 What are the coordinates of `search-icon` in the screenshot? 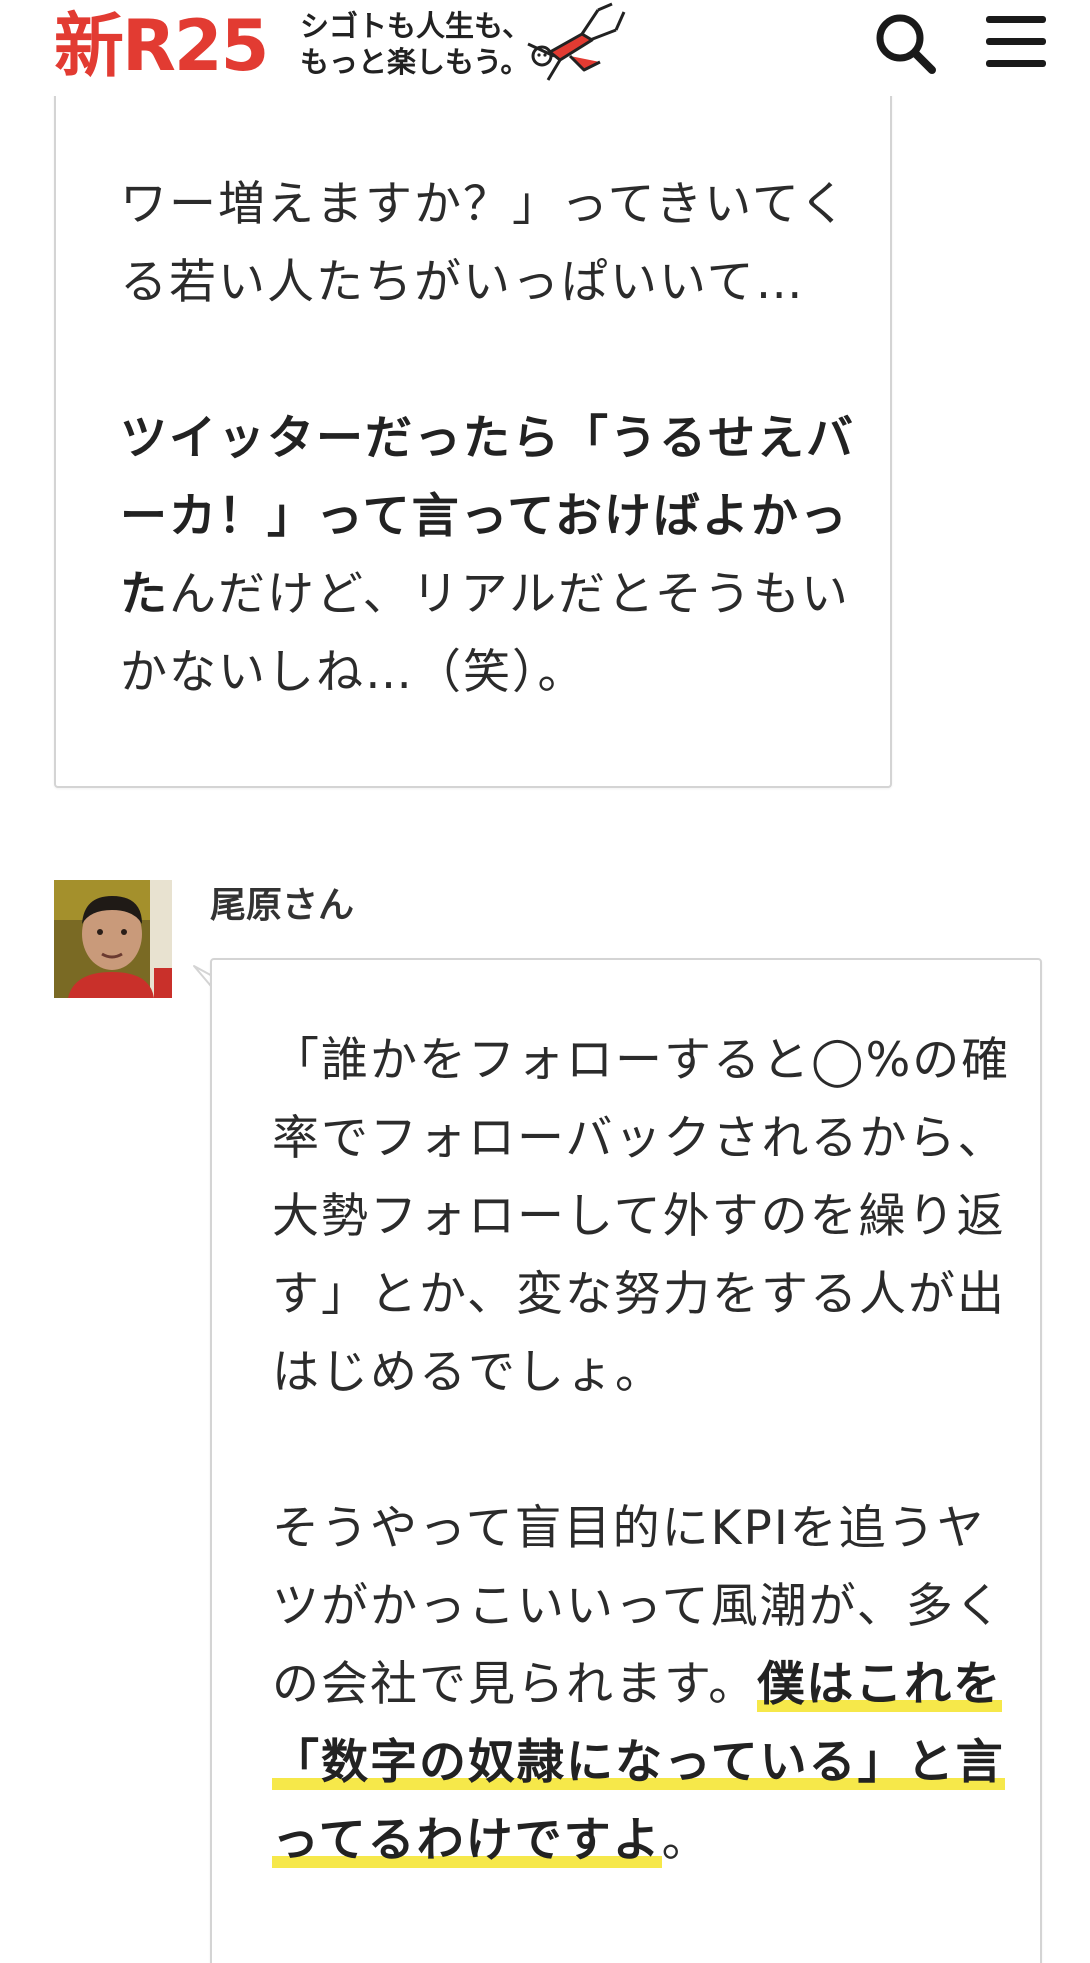 It's located at (905, 43).